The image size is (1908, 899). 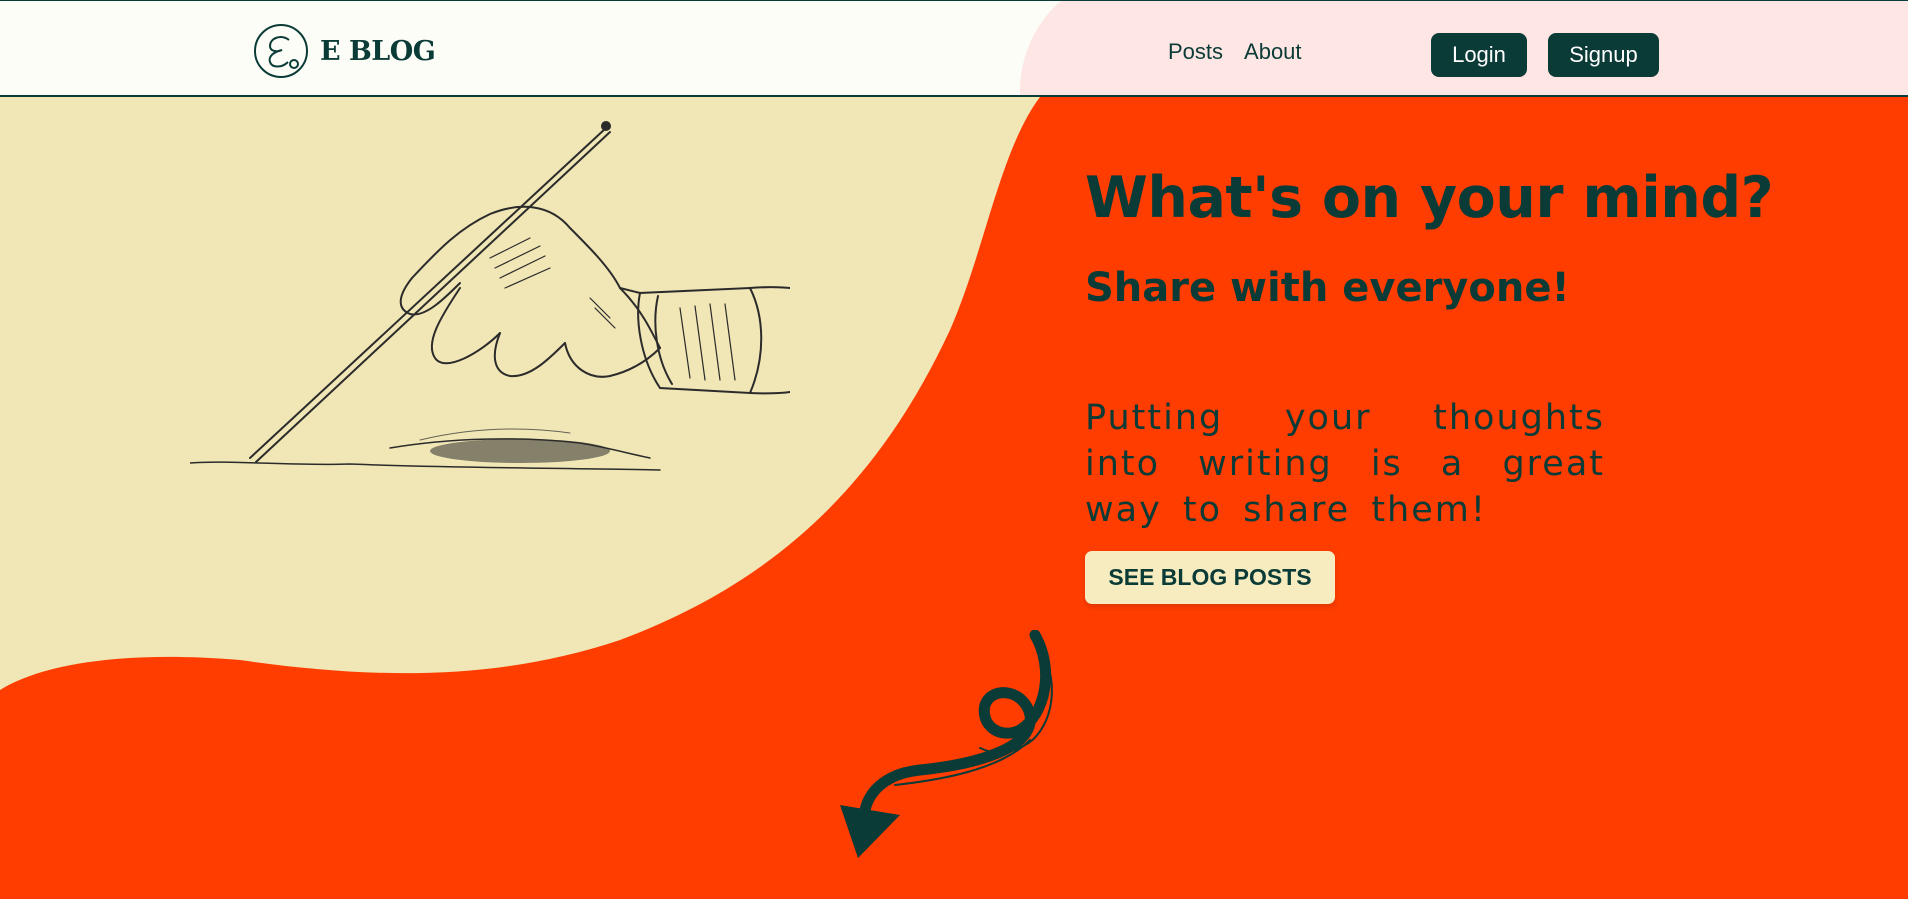 I want to click on brand-name: E BLOG, so click(x=378, y=51).